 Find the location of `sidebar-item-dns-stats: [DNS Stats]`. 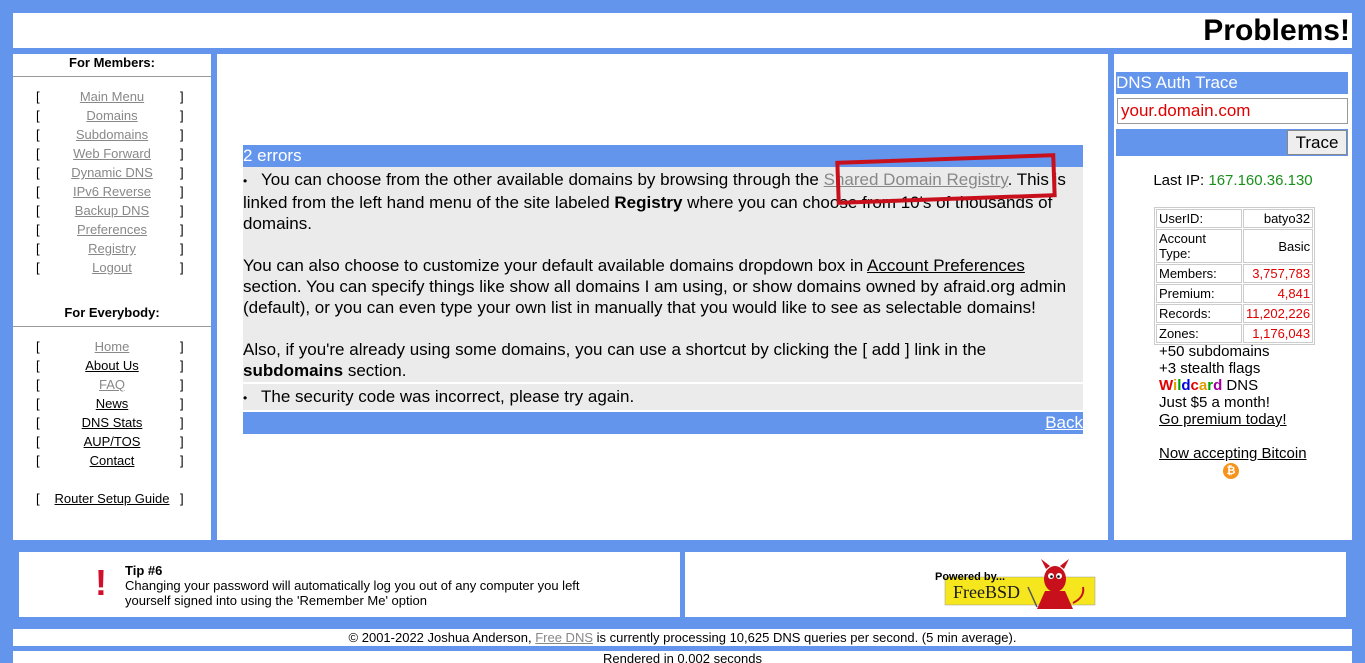

sidebar-item-dns-stats: [DNS Stats] is located at coordinates (112, 422).